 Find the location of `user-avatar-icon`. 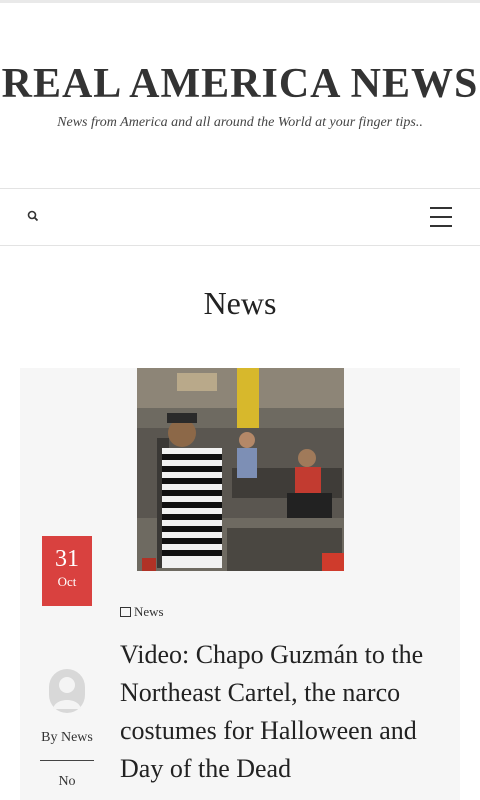

user-avatar-icon is located at coordinates (67, 691).